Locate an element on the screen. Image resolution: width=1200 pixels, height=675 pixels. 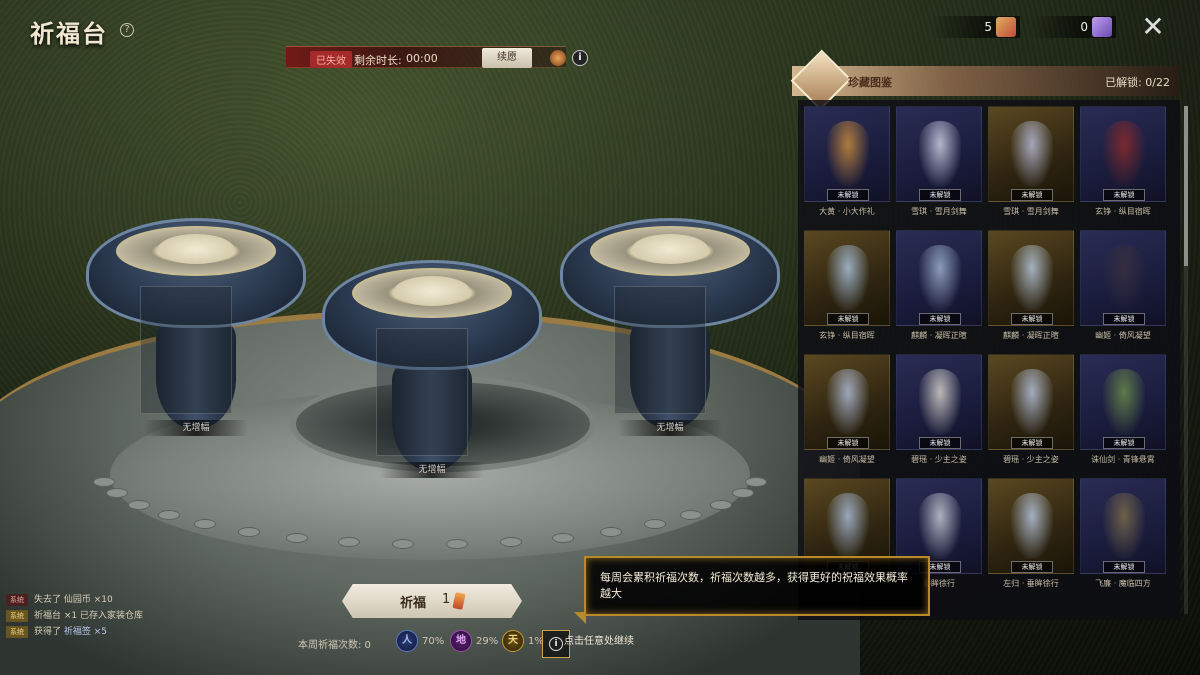
card-name: 玄铮 · 纵目宿晖 is located at coordinates (847, 335).